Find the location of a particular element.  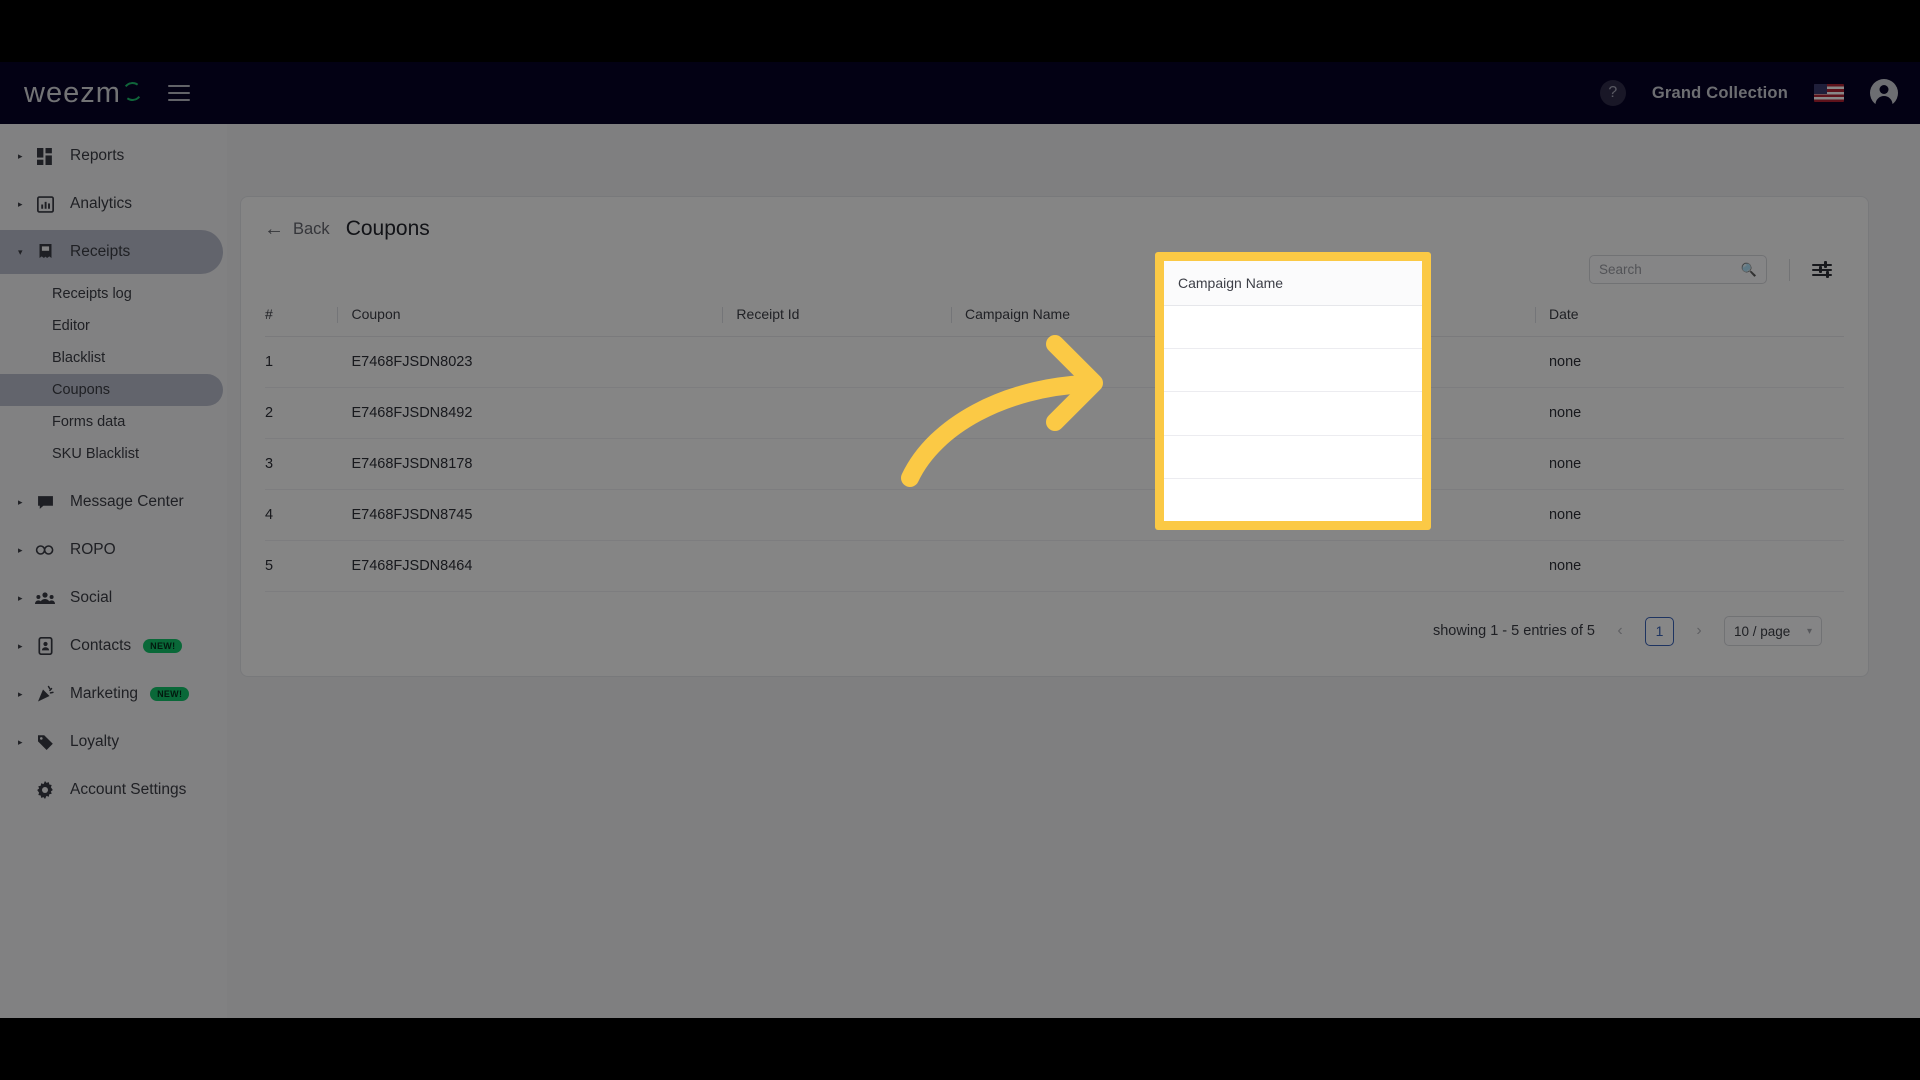

sidebar-item-account-settings: Account Settings is located at coordinates (113, 790).